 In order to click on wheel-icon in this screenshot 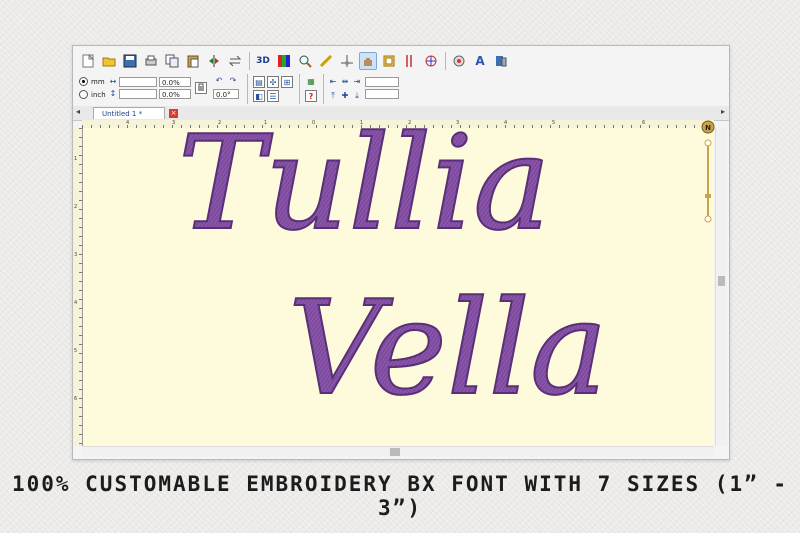, I will do `click(431, 61)`.